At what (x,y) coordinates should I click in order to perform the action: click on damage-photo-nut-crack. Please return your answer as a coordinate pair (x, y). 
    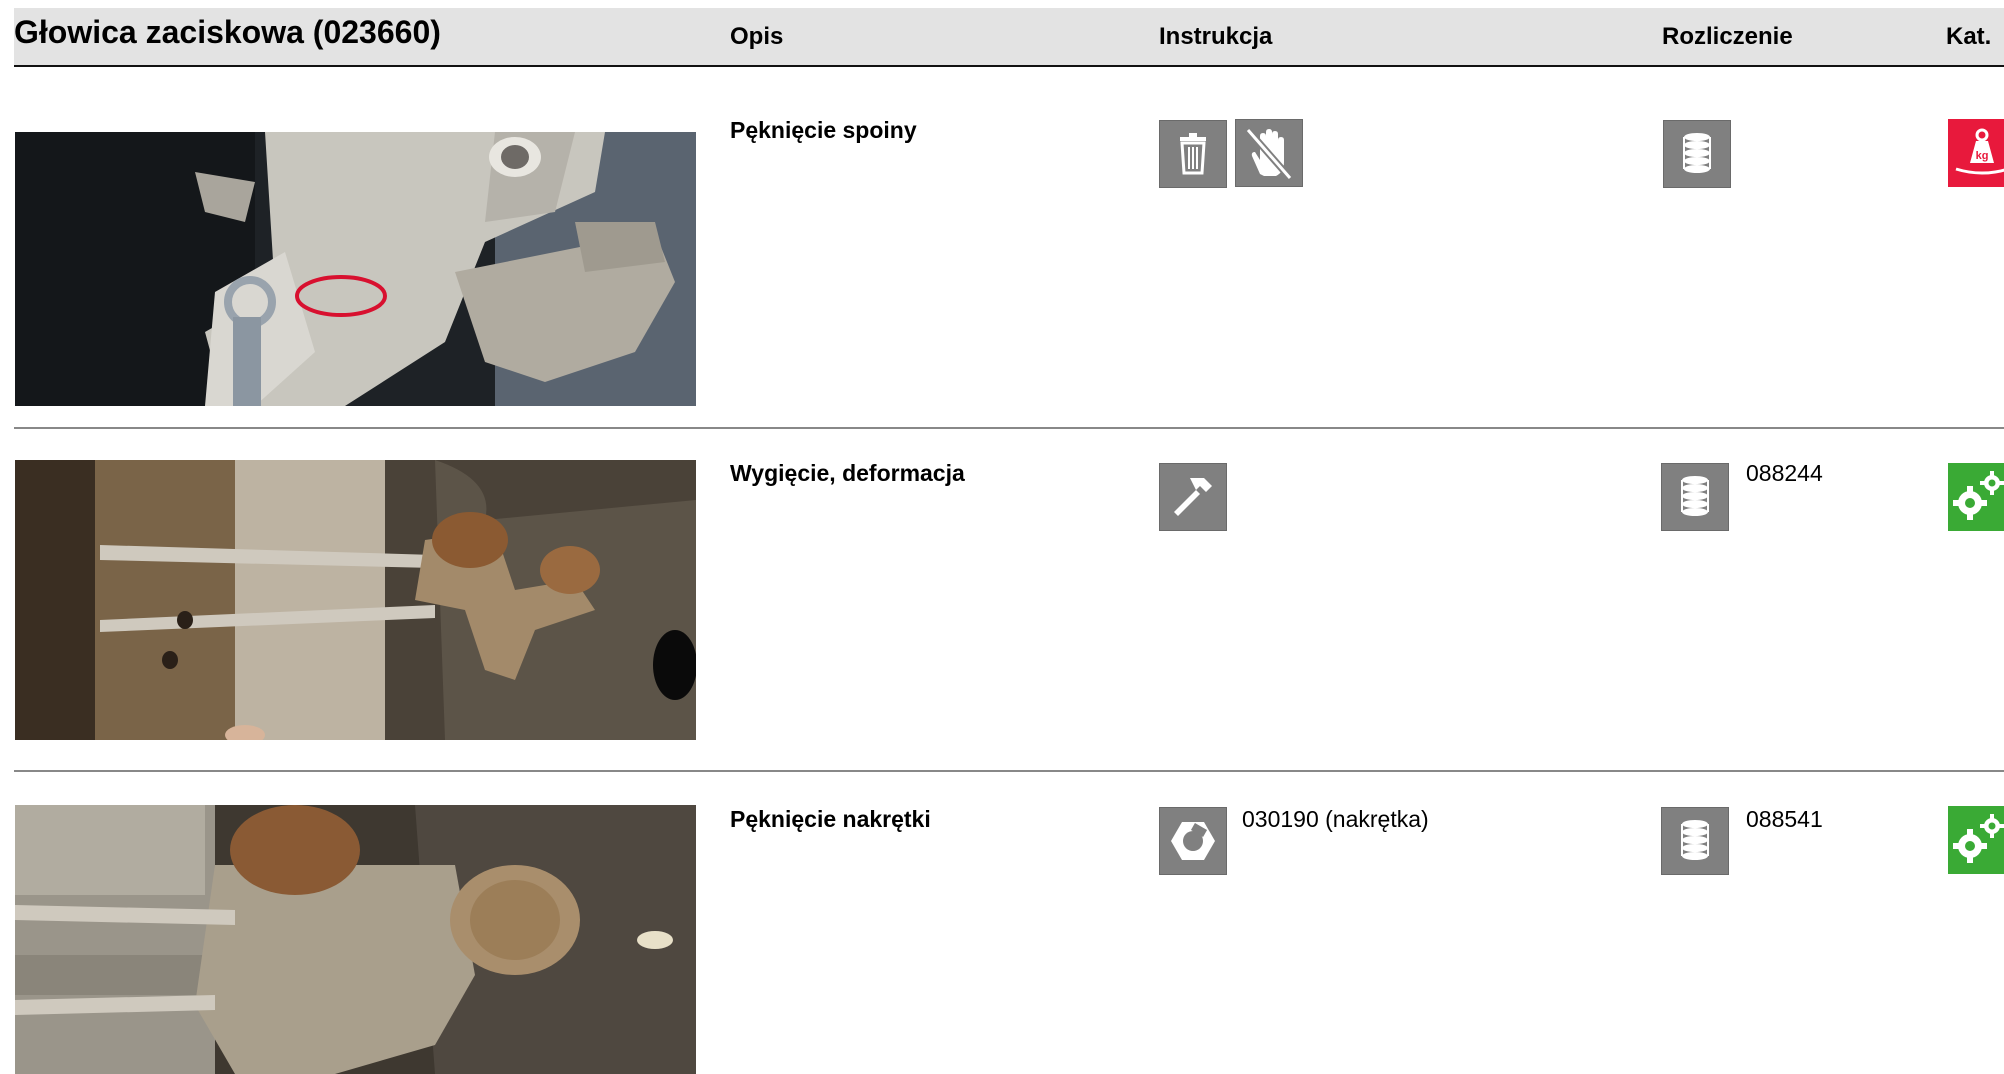
    Looking at the image, I should click on (355, 939).